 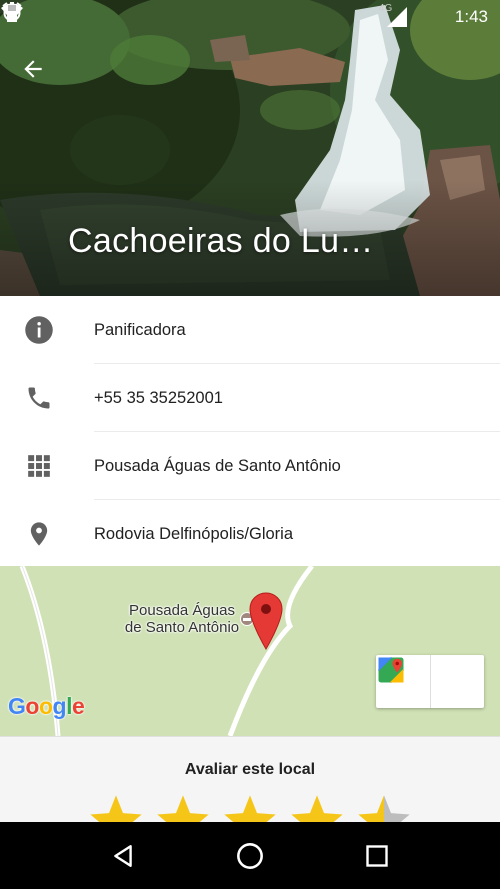 I want to click on status-bar: 4G 1:43, so click(x=250, y=17).